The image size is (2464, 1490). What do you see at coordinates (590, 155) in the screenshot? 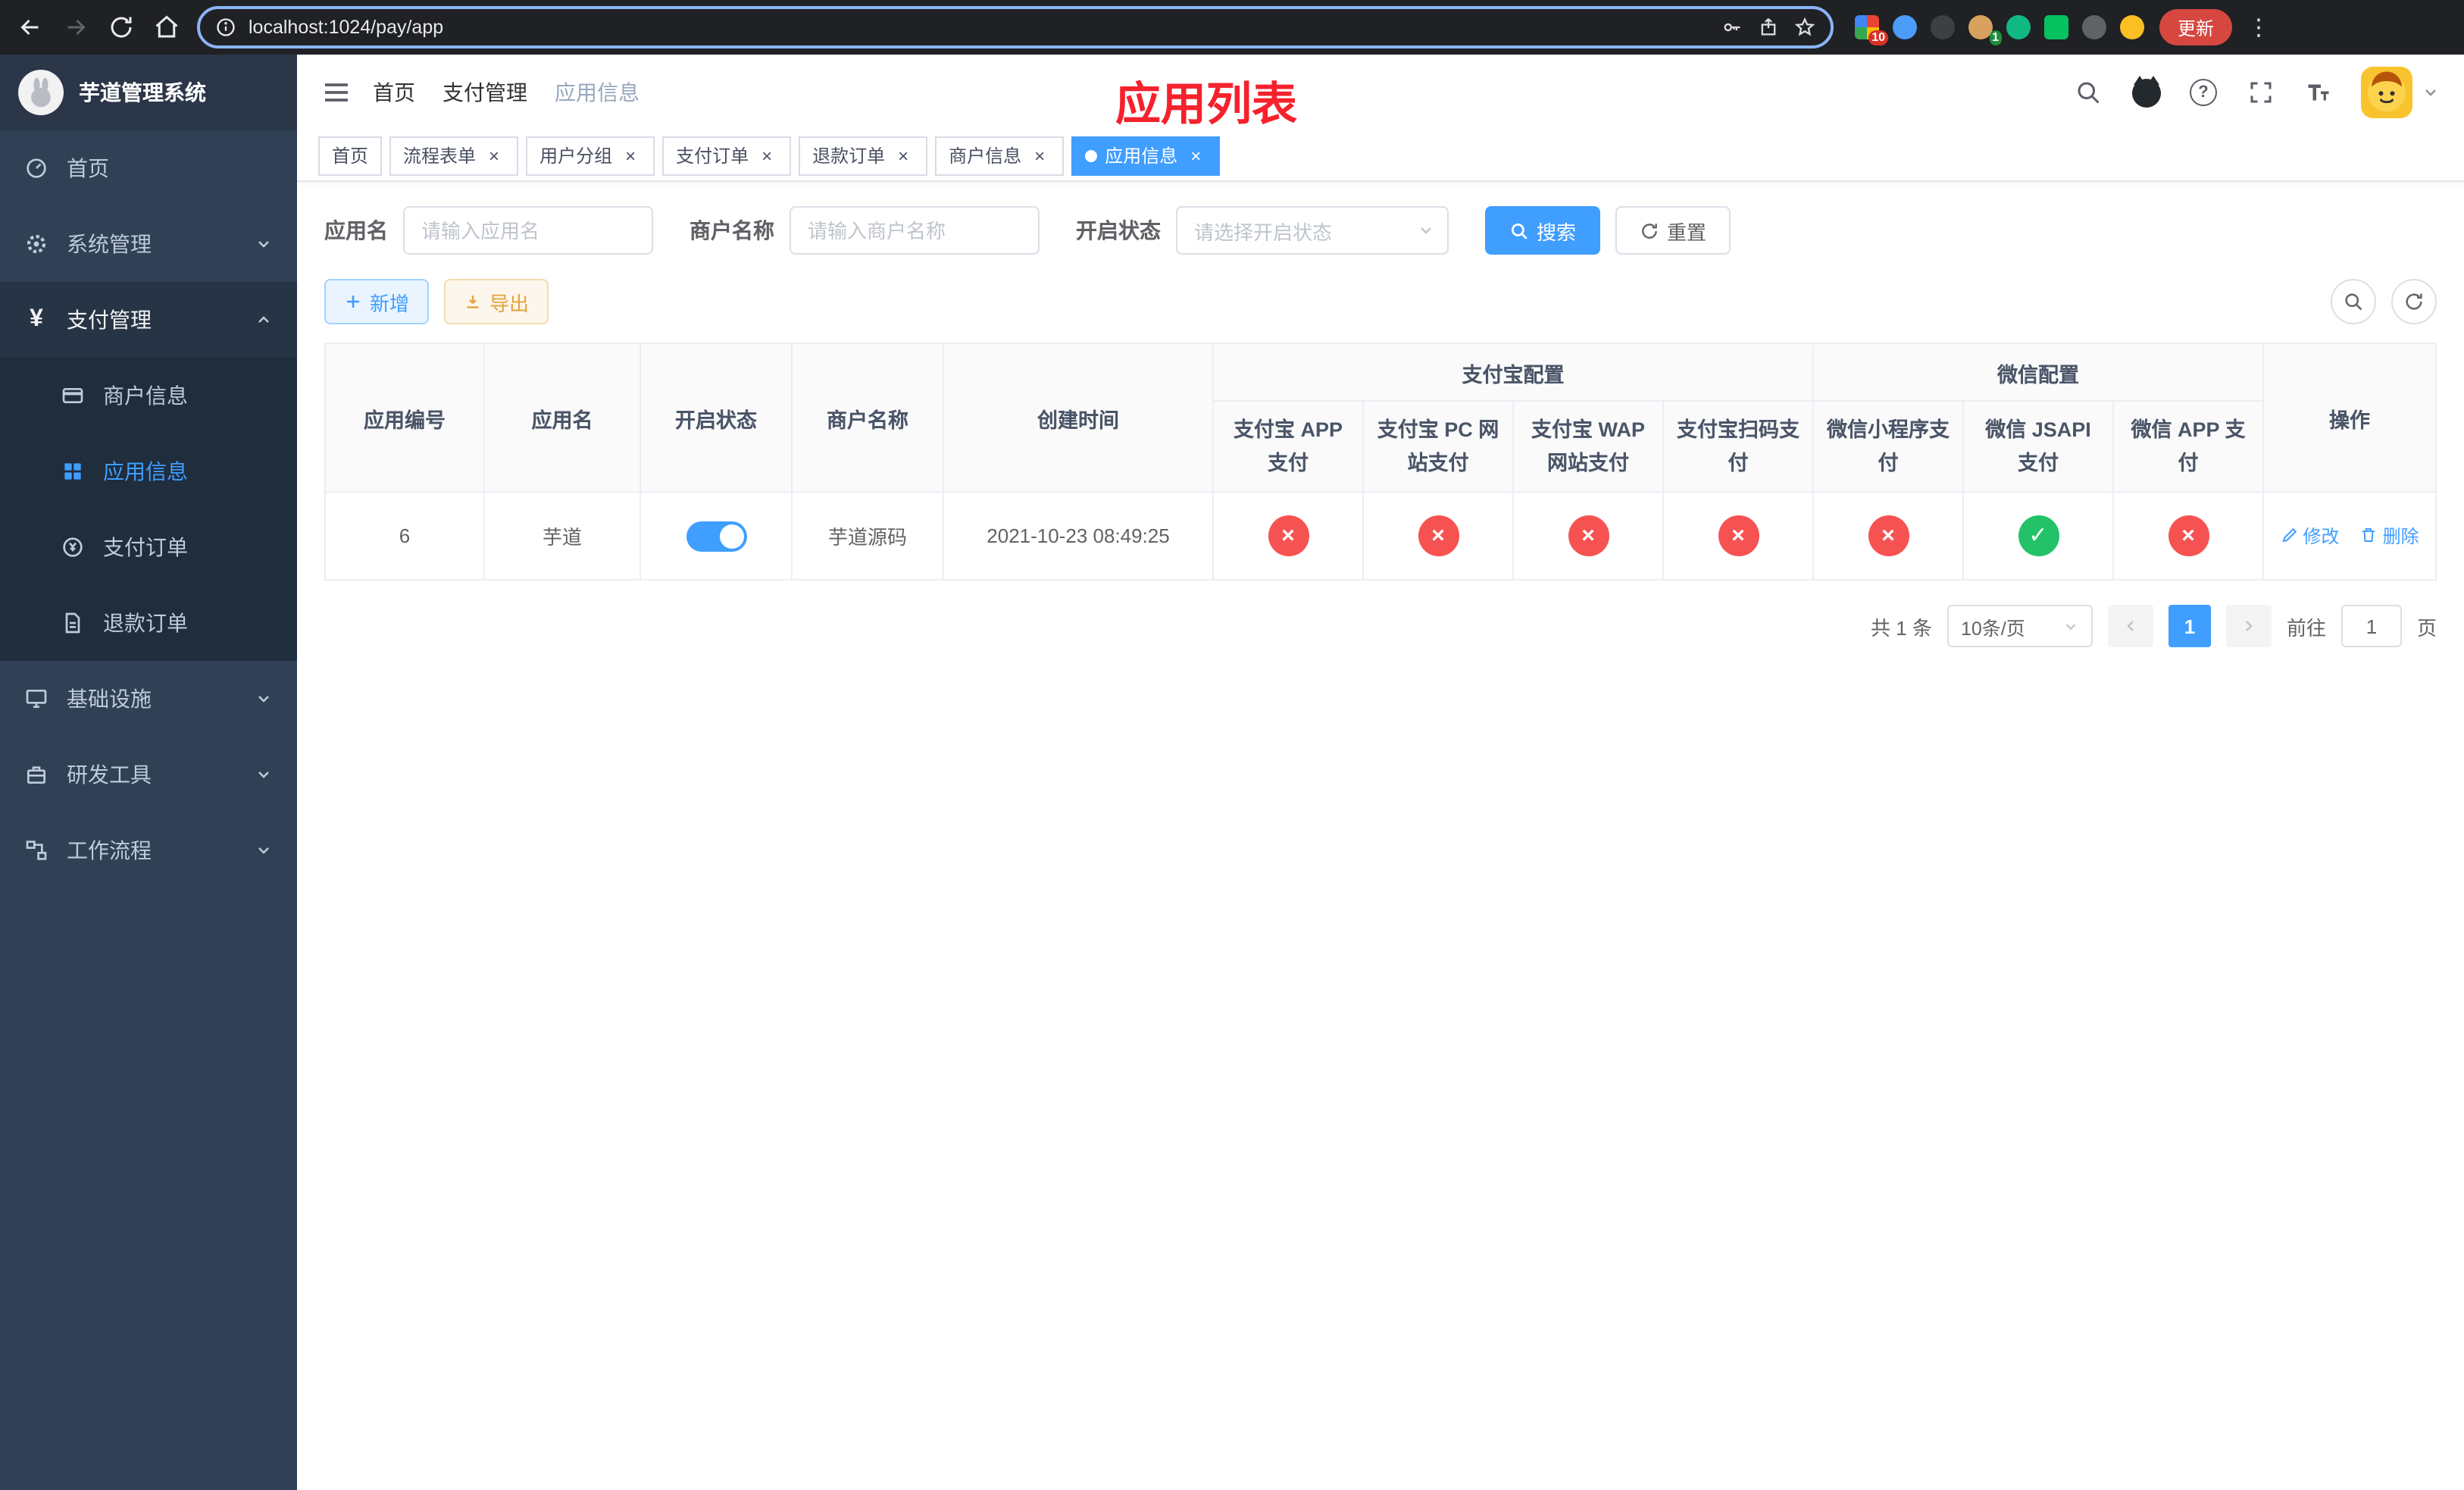
I see `tab-user-group: 用户分组` at bounding box center [590, 155].